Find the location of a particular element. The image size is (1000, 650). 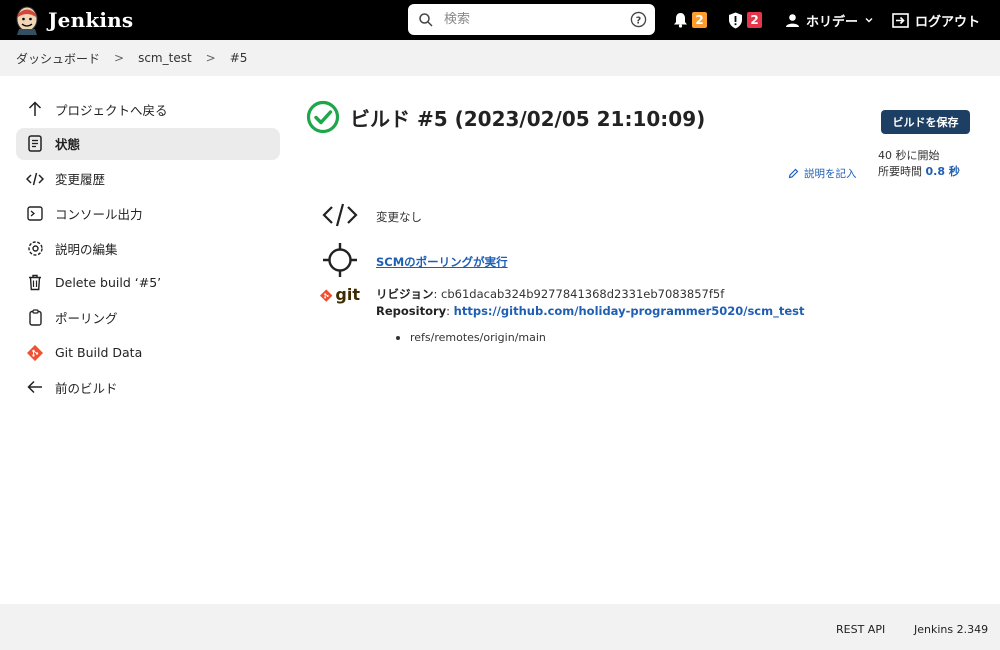

document-icon is located at coordinates (35, 144).